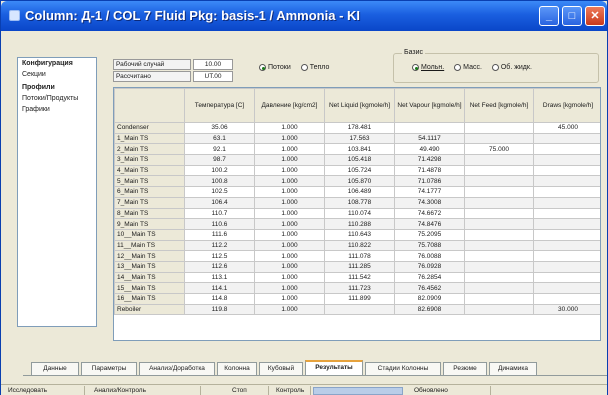 This screenshot has width=608, height=395. What do you see at coordinates (149, 128) in the screenshot?
I see `row-stage-cell: Condenser` at bounding box center [149, 128].